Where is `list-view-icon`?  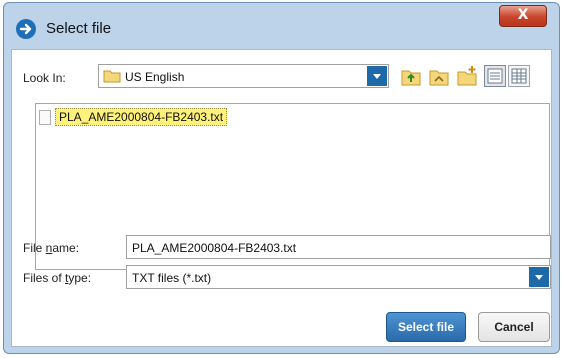
list-view-icon is located at coordinates (495, 76).